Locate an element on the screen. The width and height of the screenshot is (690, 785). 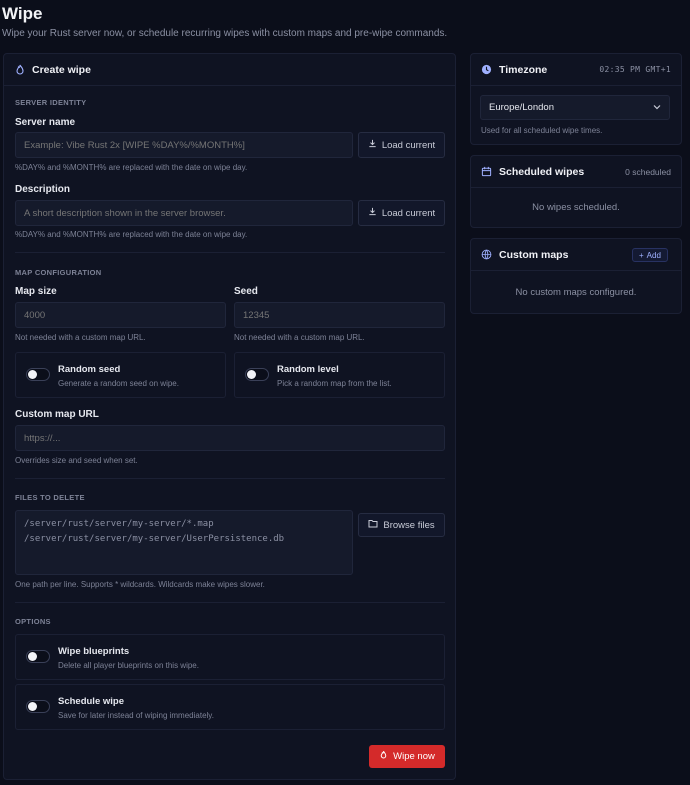
folder-icon is located at coordinates (373, 525).